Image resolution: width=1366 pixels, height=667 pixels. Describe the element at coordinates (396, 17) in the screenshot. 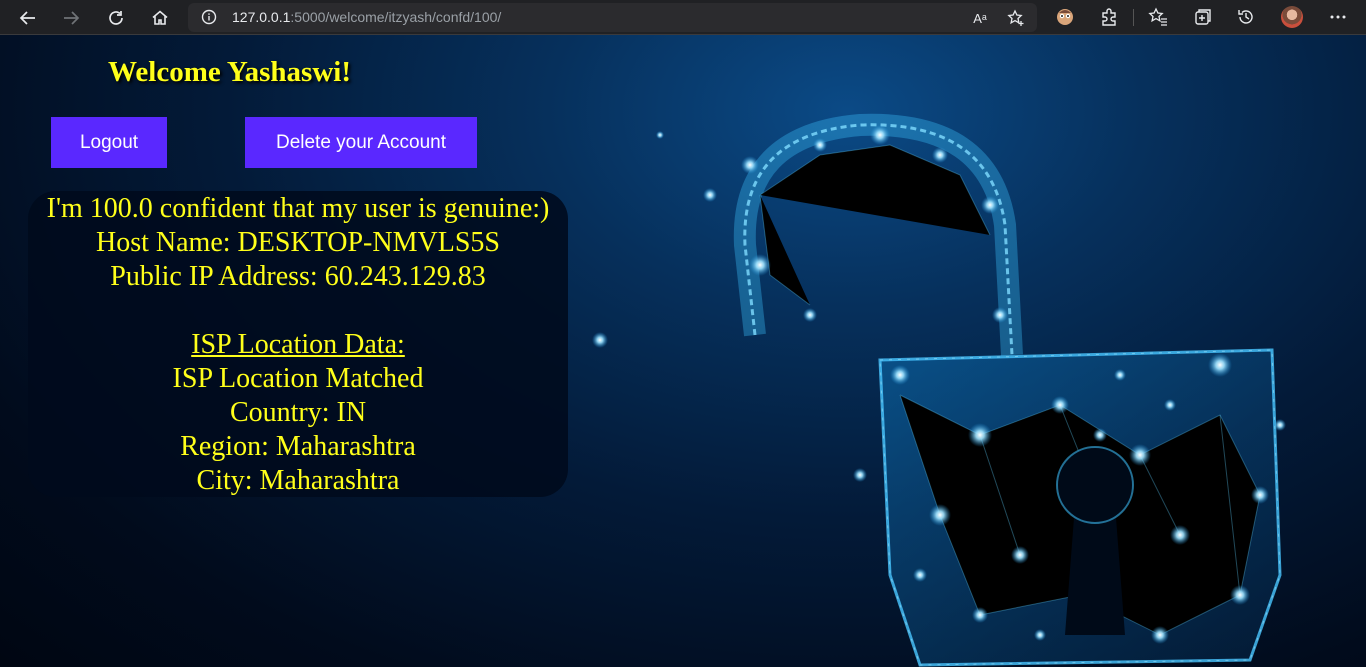

I see `url-path: :5000/welcome/itzyash/confd/100/` at that location.